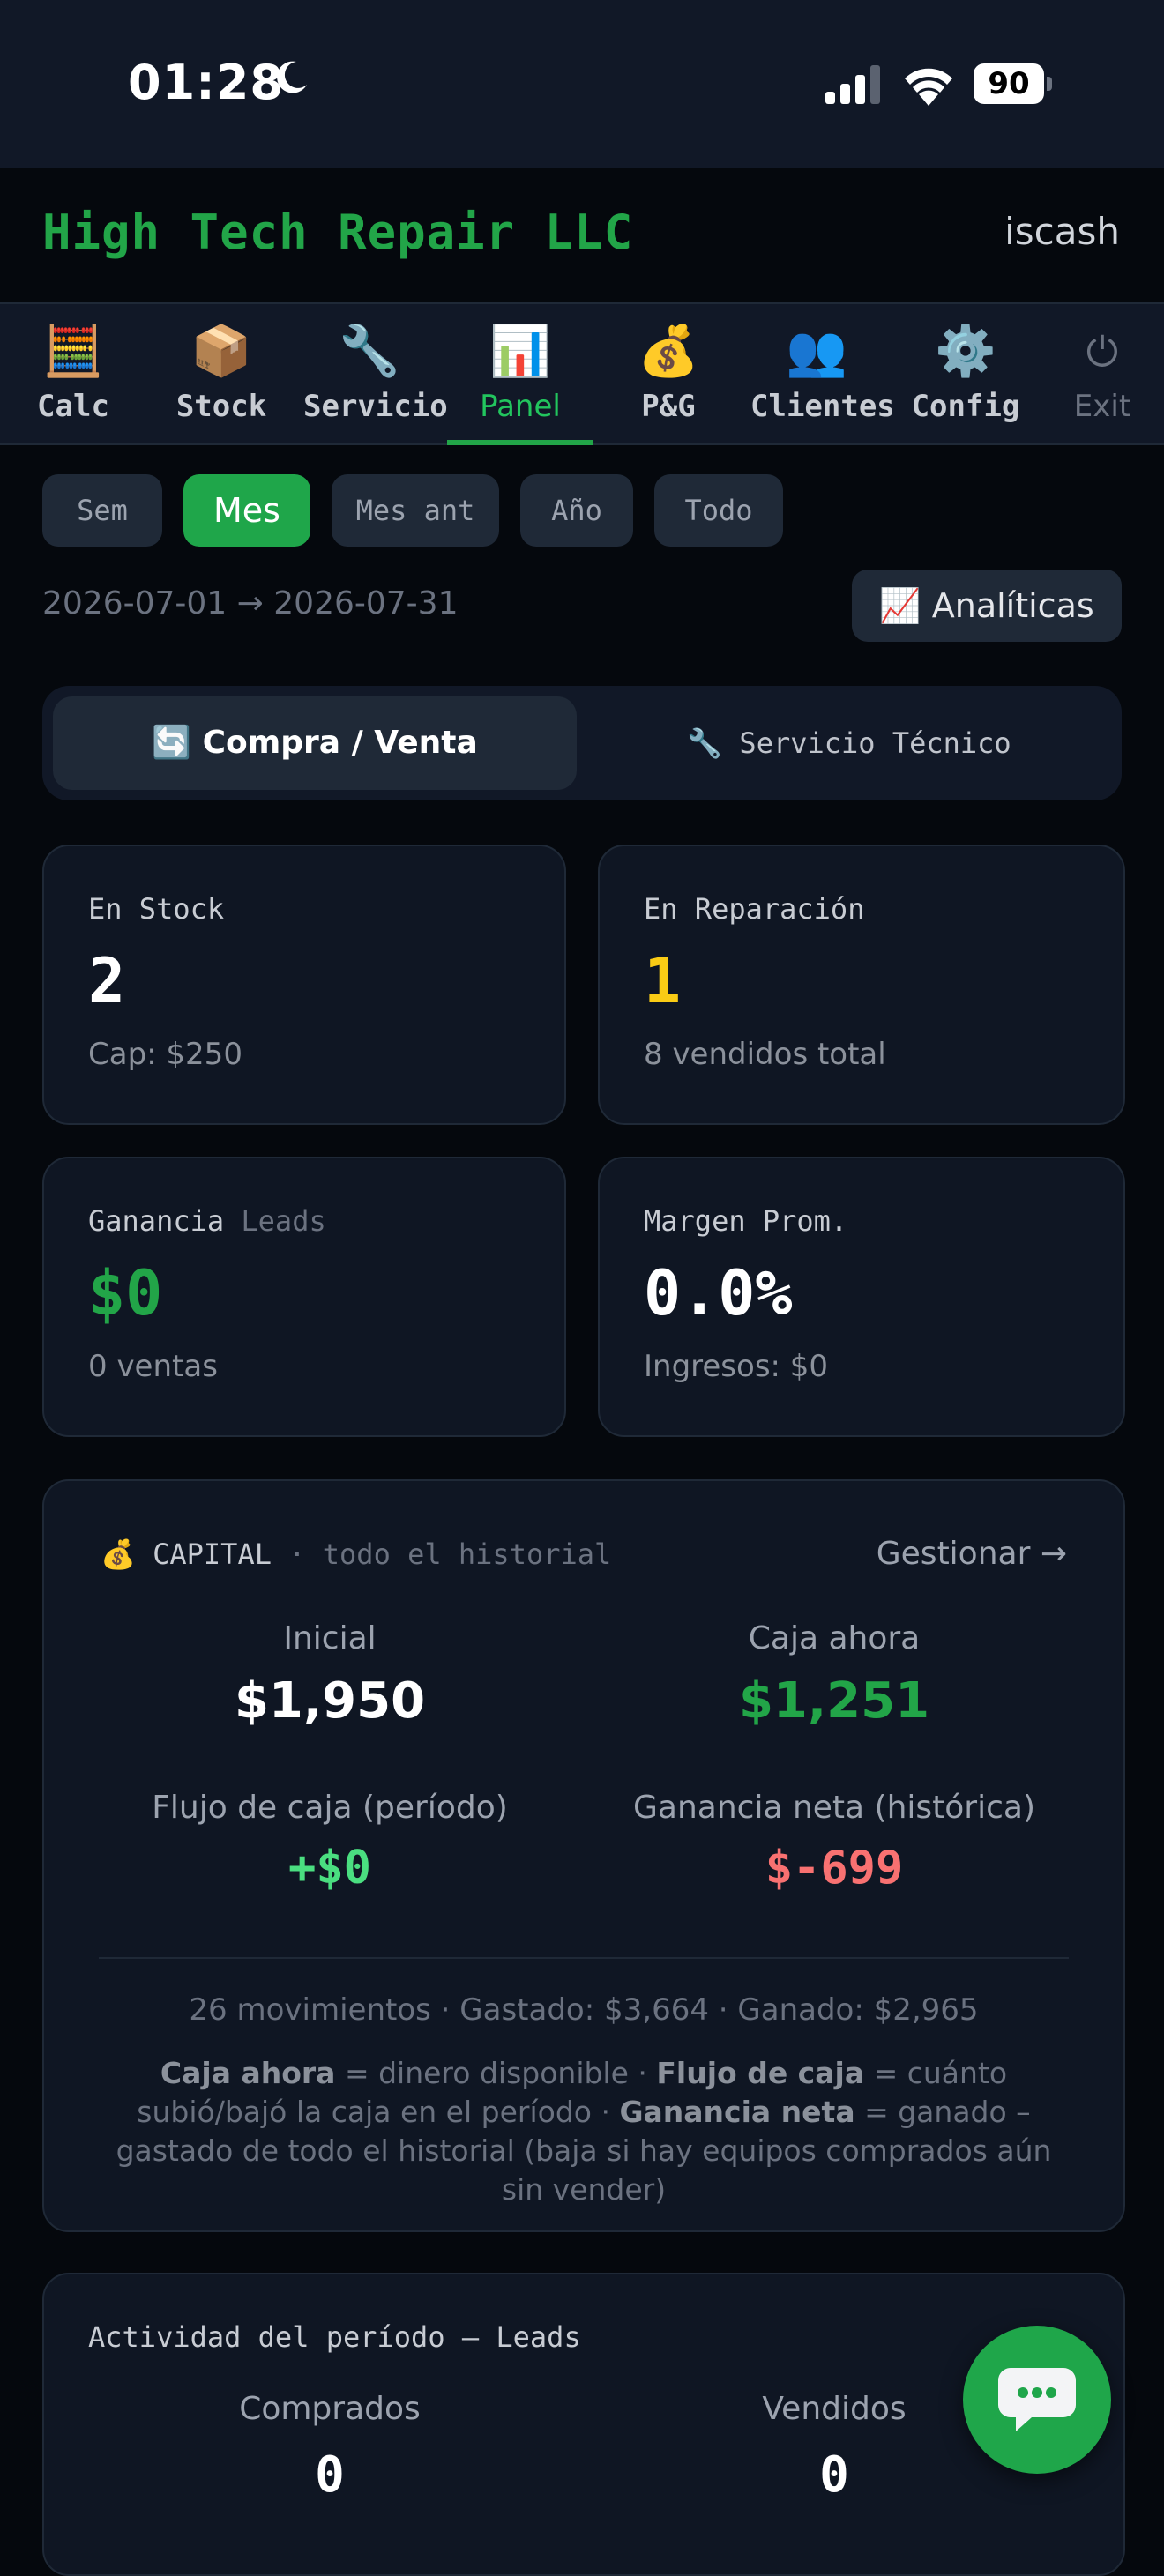 The height and width of the screenshot is (2576, 1164). What do you see at coordinates (248, 2073) in the screenshot?
I see `note-term: Caja ahora` at bounding box center [248, 2073].